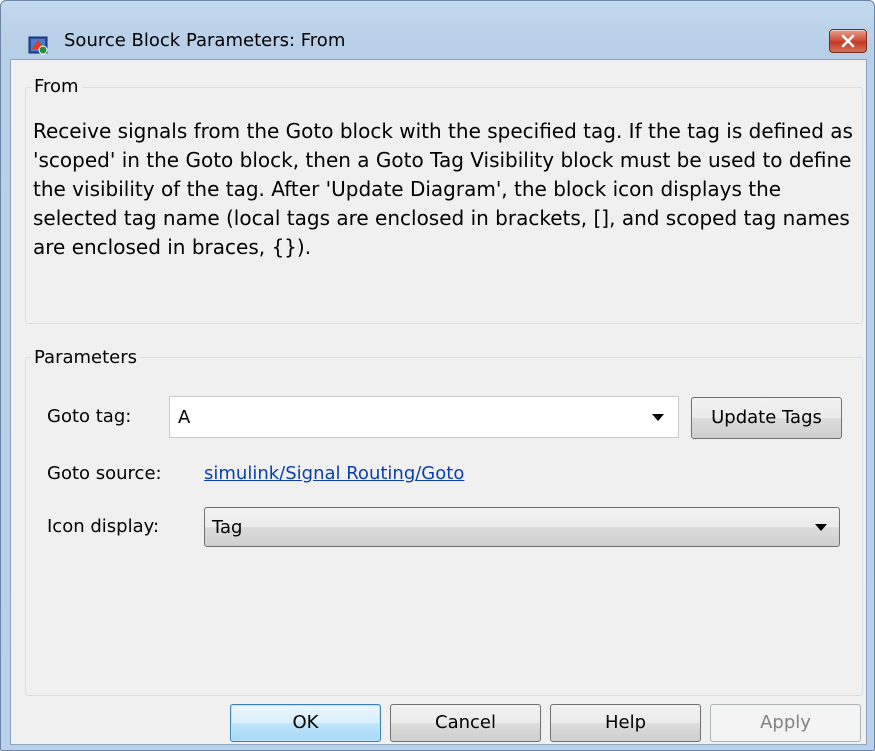 The width and height of the screenshot is (875, 751). I want to click on simulink-block-icon, so click(38, 45).